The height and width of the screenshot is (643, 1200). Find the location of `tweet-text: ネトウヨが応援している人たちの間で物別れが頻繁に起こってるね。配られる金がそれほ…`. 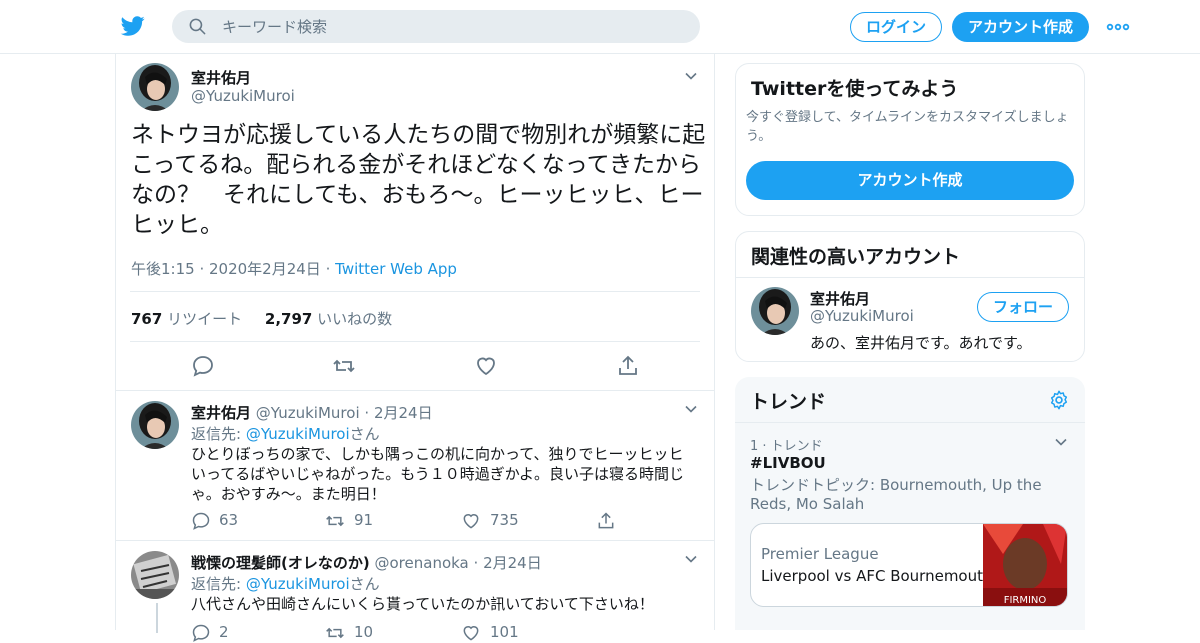

tweet-text: ネトウヨが応援している人たちの間で物別れが頻繁に起こってるね。配られる金がそれほ… is located at coordinates (418, 180).